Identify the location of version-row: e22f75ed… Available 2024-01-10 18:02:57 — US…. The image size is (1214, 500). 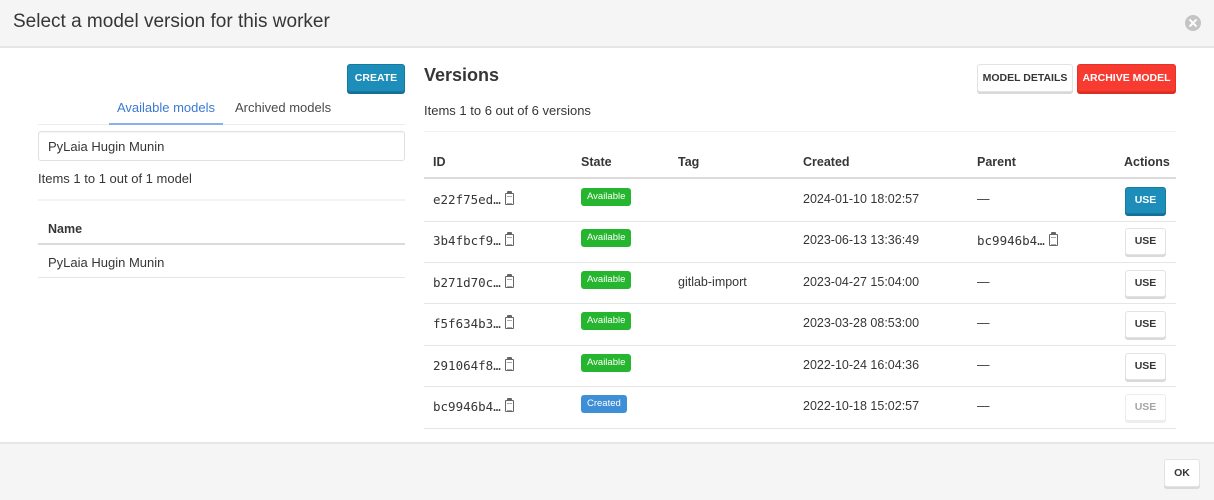
(800, 201).